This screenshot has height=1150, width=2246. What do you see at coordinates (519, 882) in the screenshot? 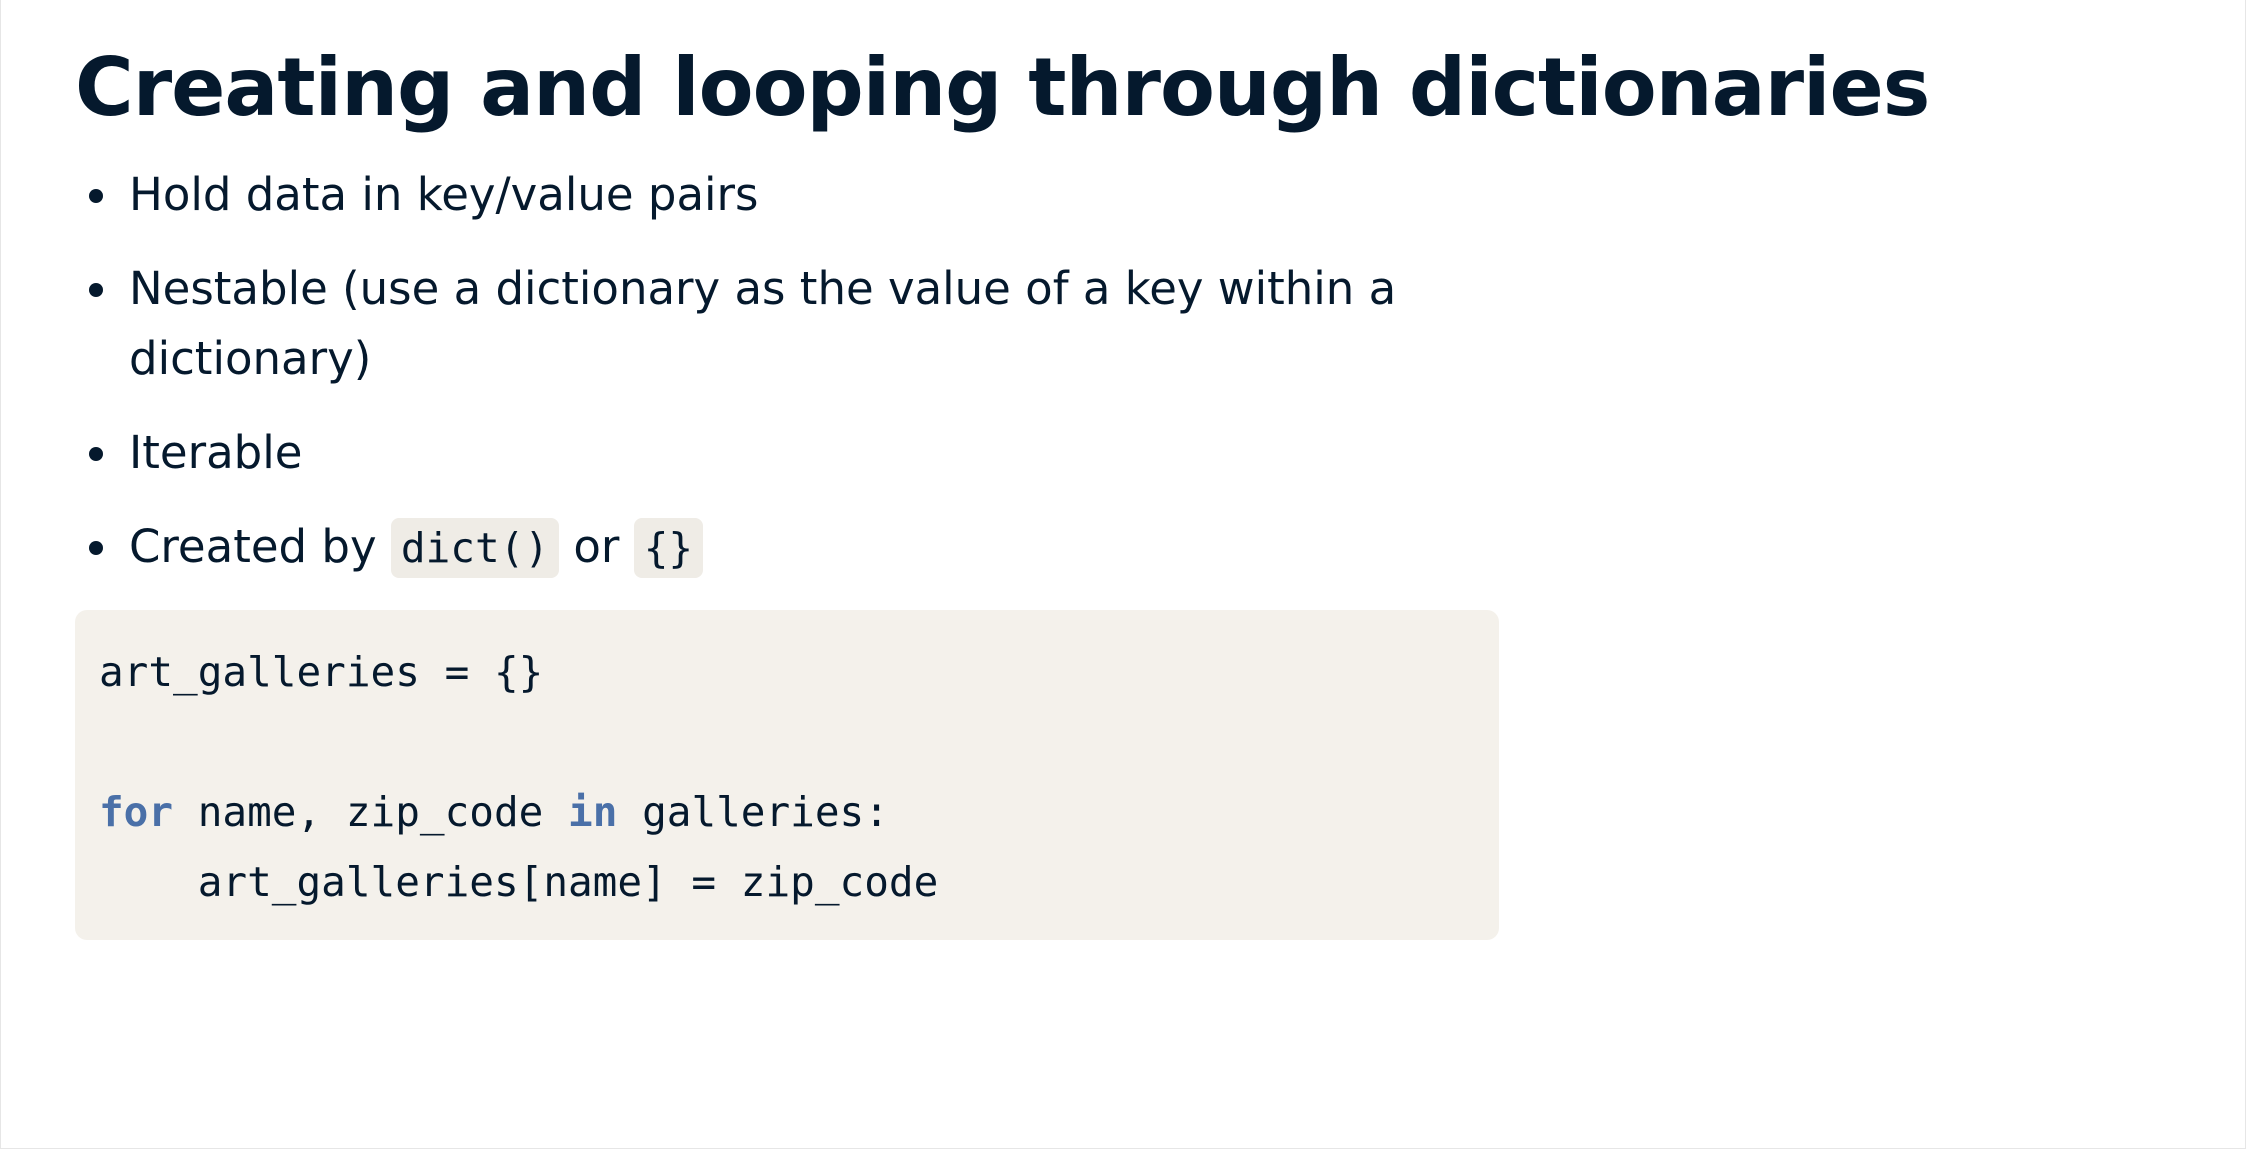
I see `code-line: art_galleries[name] = zip_code` at bounding box center [519, 882].